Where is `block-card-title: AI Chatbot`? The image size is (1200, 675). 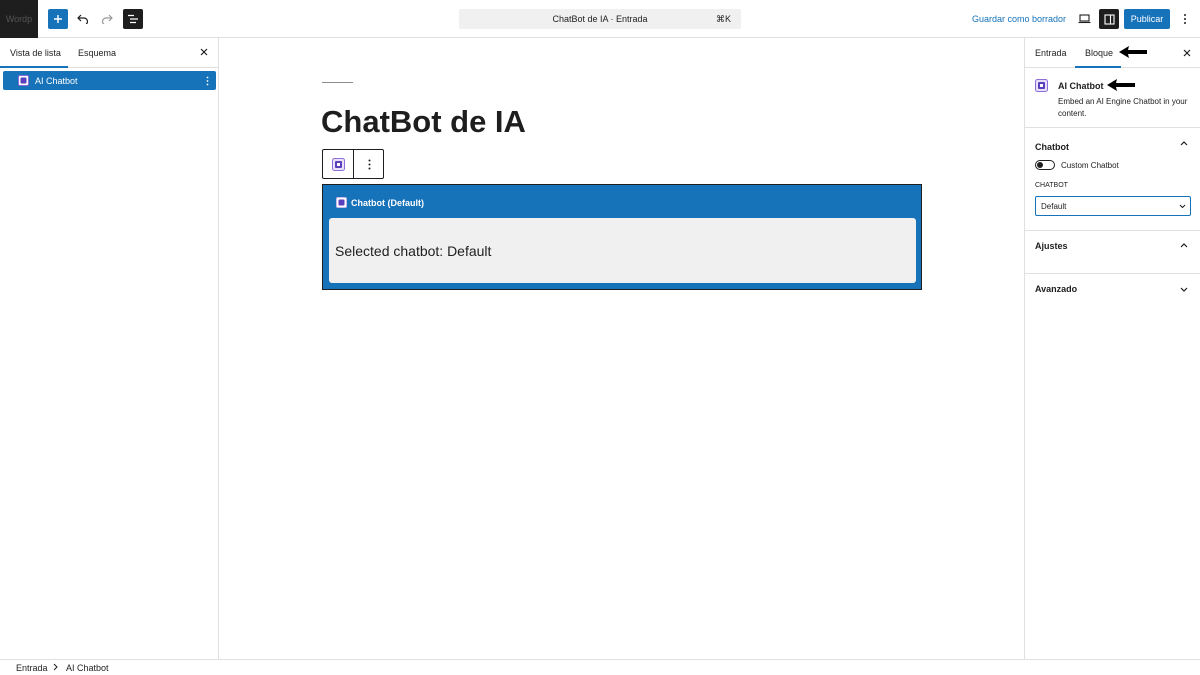
block-card-title: AI Chatbot is located at coordinates (1081, 86).